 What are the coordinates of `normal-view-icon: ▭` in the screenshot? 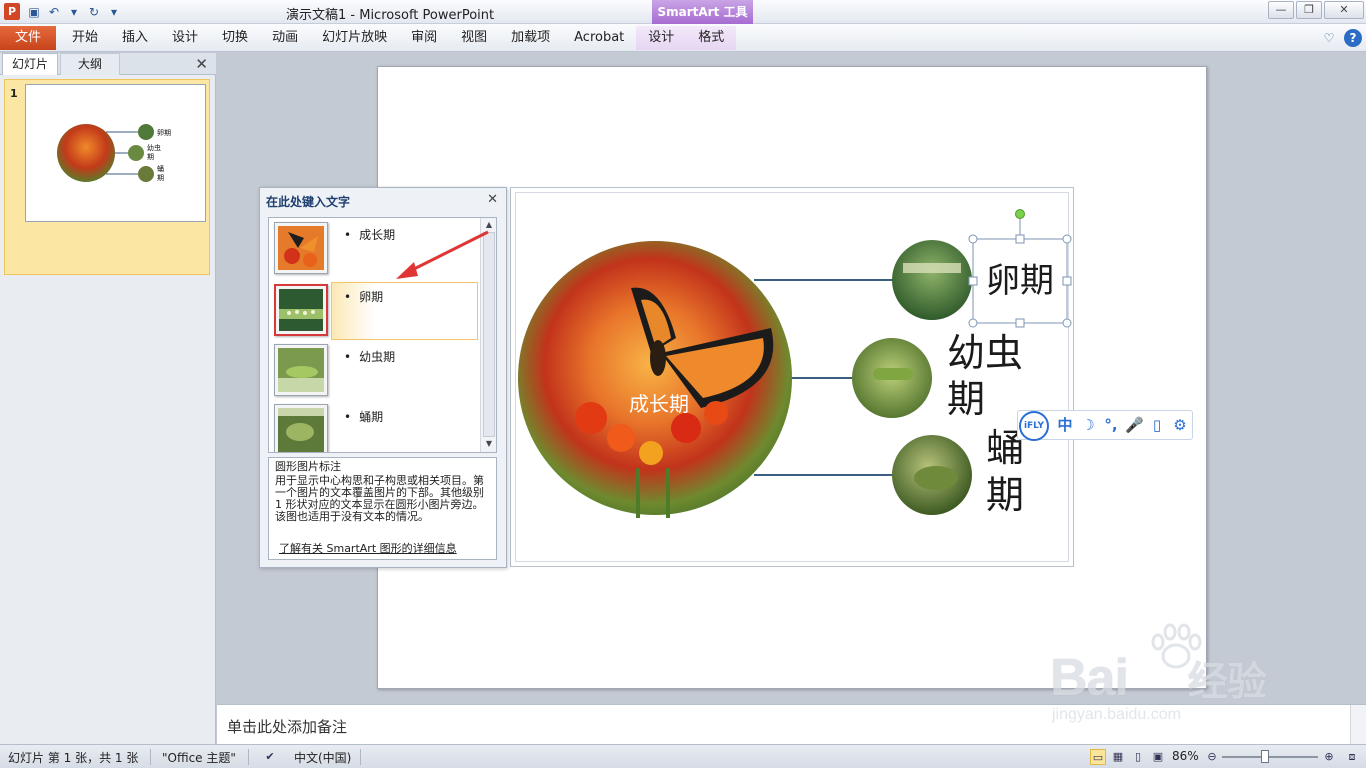 It's located at (1098, 757).